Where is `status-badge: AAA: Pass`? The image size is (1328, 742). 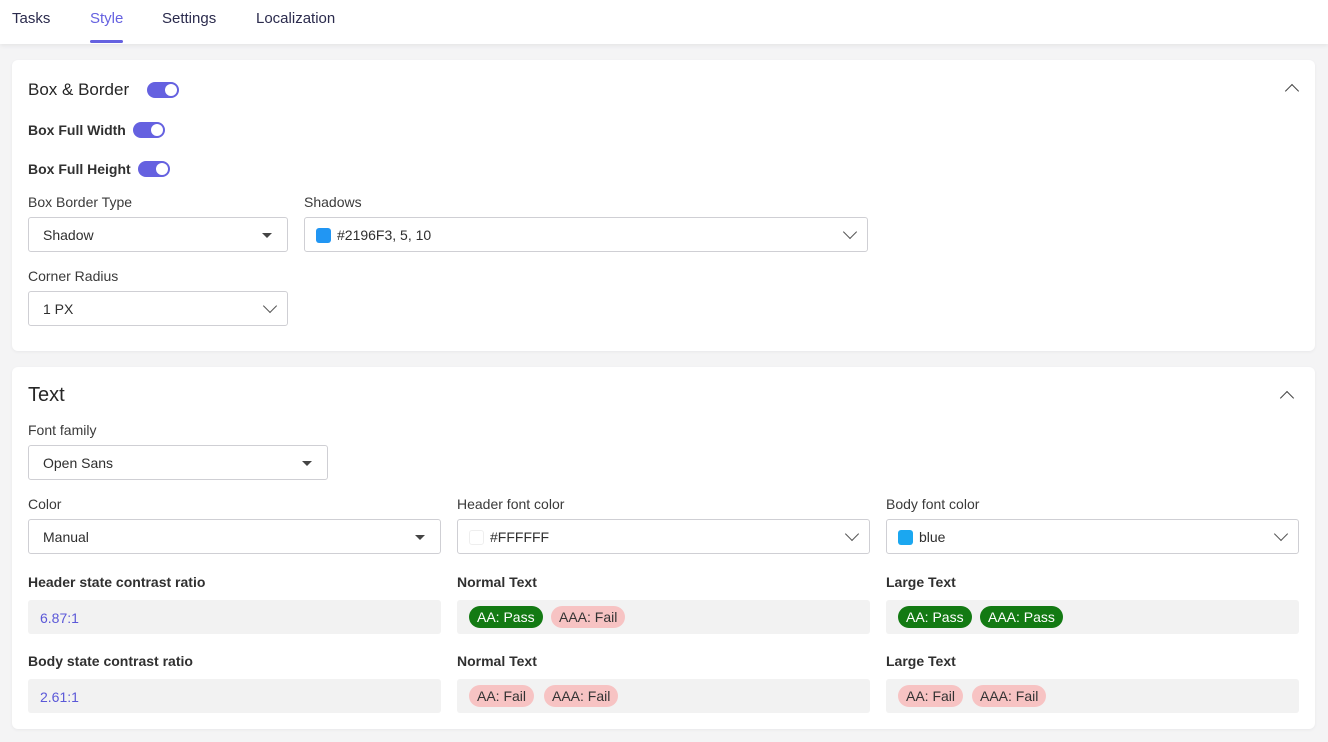 status-badge: AAA: Pass is located at coordinates (1021, 617).